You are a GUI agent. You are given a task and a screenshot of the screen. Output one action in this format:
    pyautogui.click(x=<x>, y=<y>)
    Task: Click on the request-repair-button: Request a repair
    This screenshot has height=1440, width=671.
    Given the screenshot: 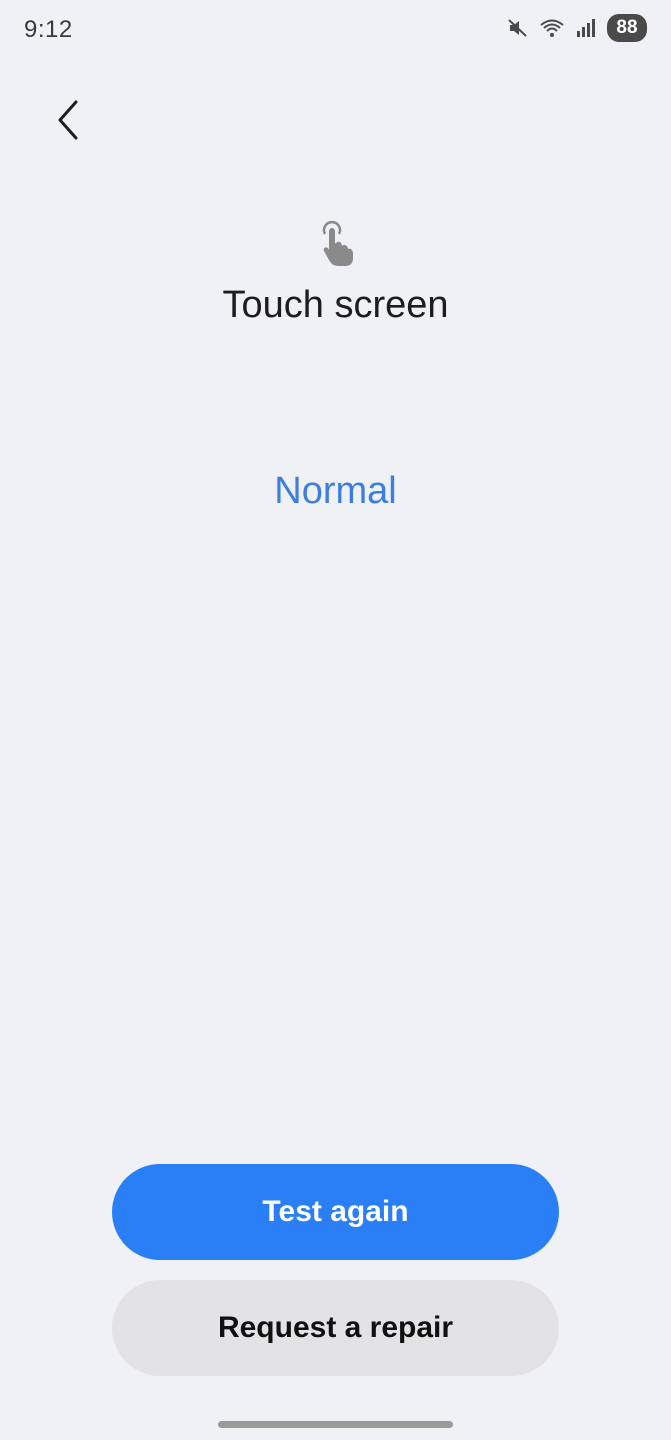 What is the action you would take?
    pyautogui.click(x=335, y=1328)
    